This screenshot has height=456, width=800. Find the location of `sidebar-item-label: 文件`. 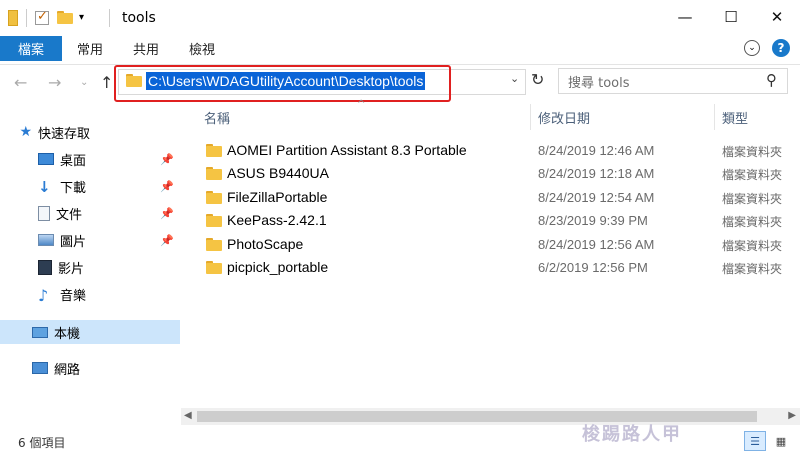

sidebar-item-label: 文件 is located at coordinates (69, 215).